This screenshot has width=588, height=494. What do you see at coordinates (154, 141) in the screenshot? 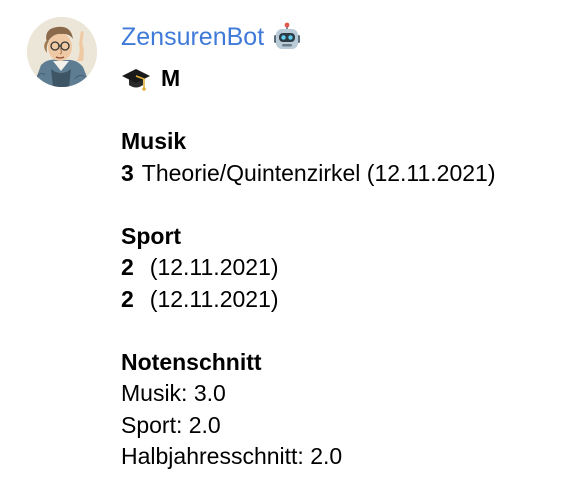
I see `subject-heading: Musik` at bounding box center [154, 141].